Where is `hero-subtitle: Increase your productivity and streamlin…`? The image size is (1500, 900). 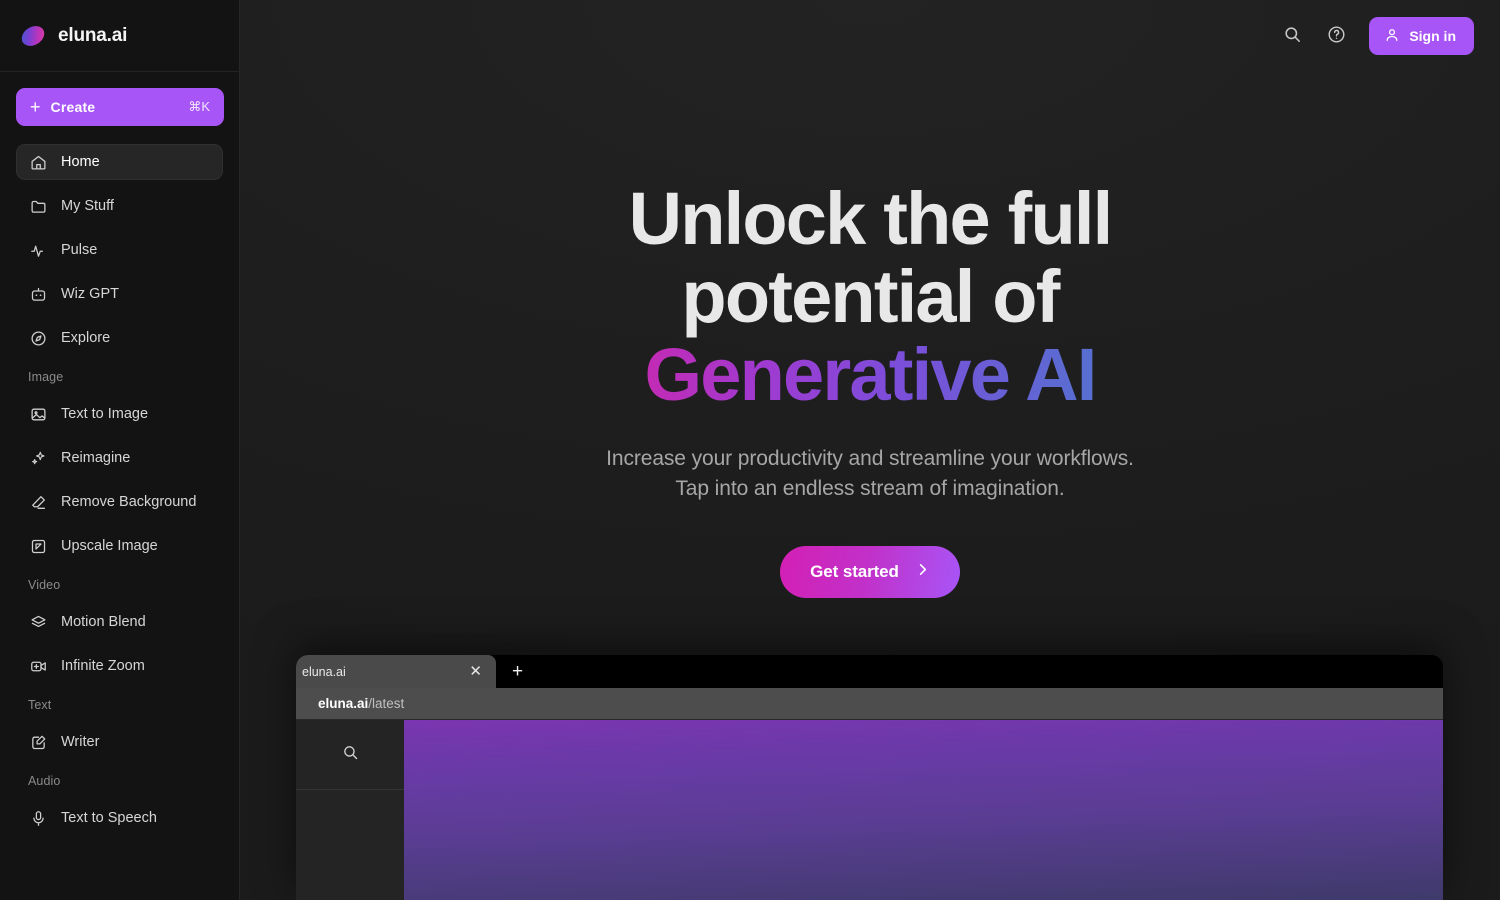
hero-subtitle: Increase your productivity and streamlin… is located at coordinates (870, 474).